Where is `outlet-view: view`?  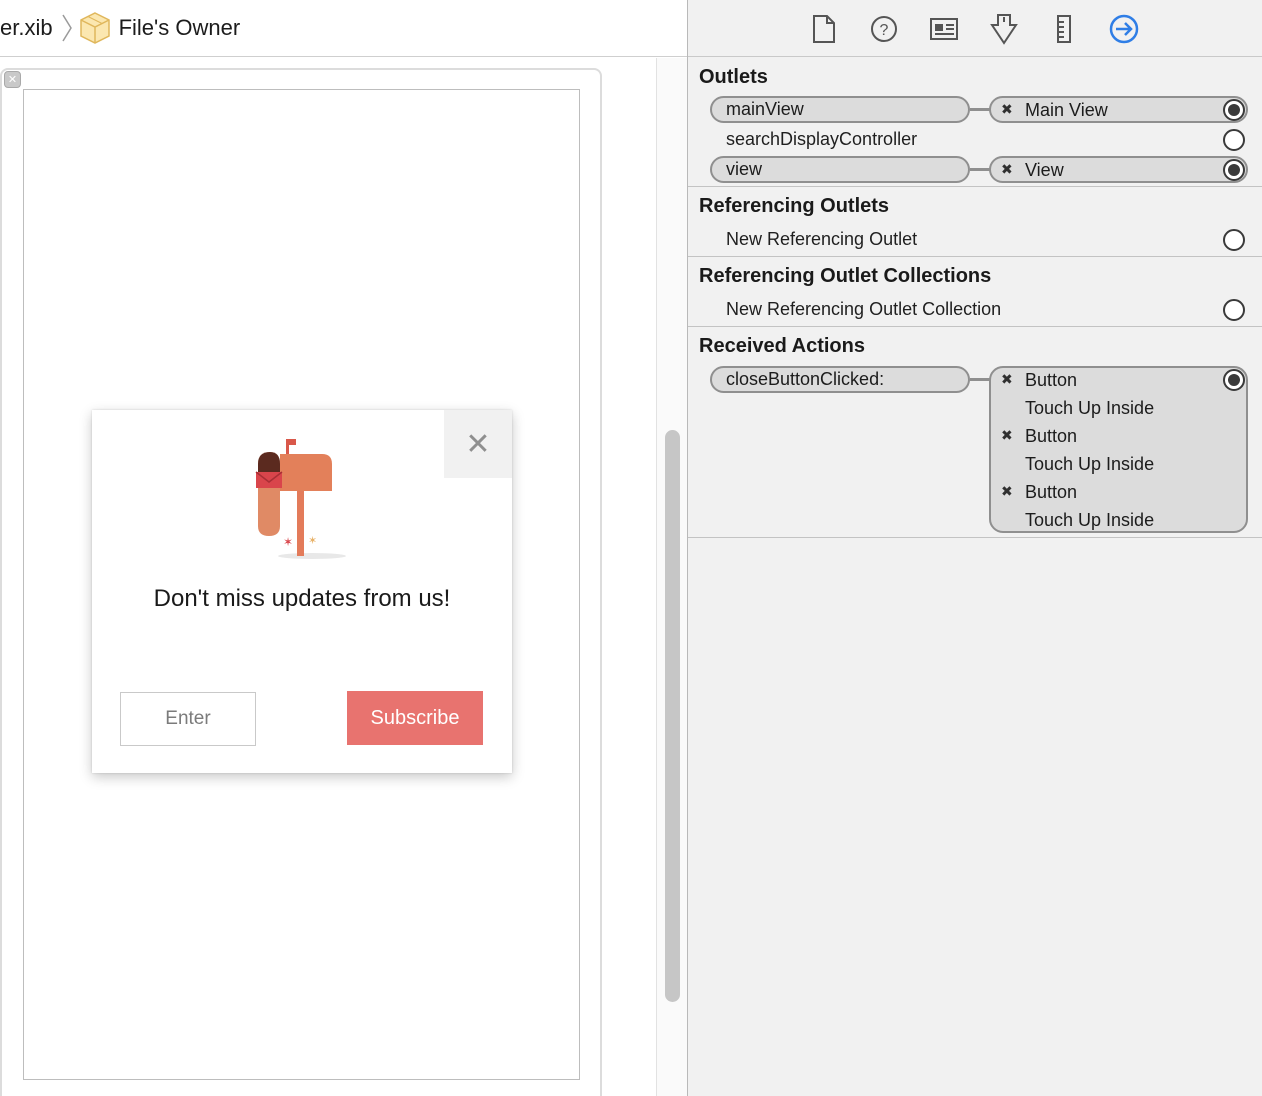 outlet-view: view is located at coordinates (840, 169).